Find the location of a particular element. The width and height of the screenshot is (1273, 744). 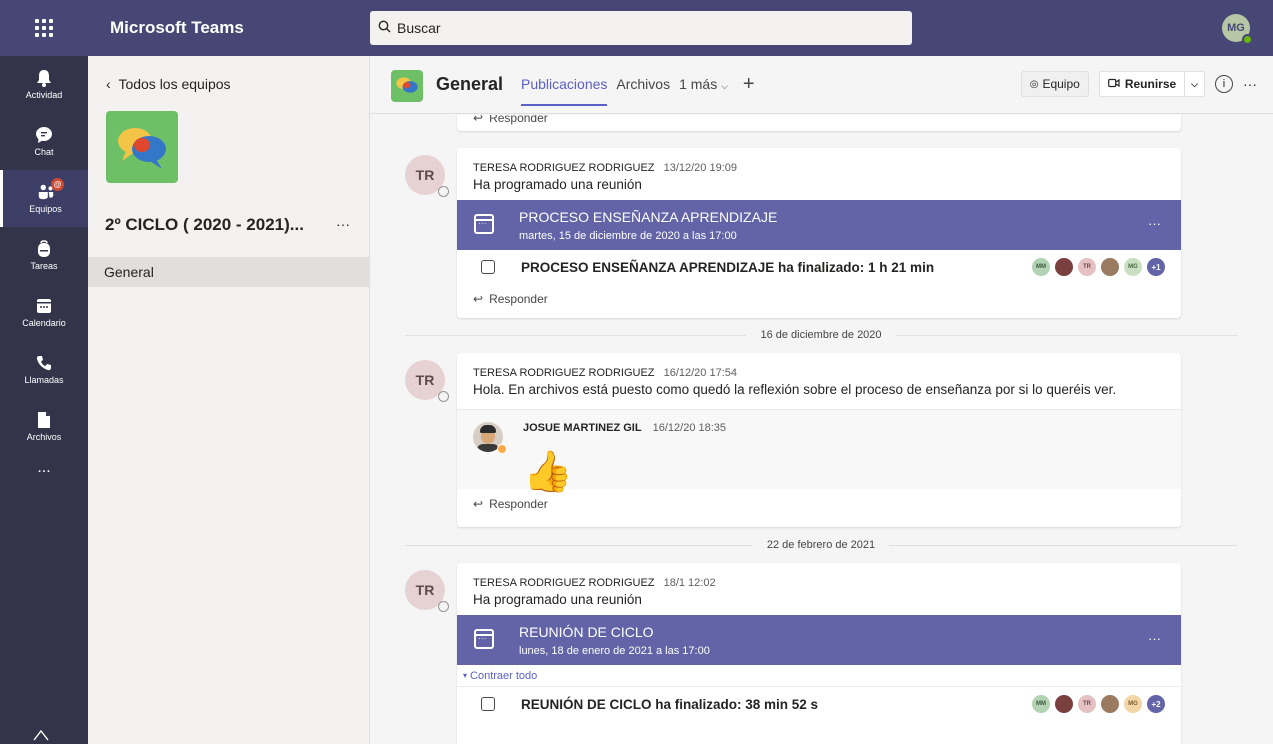

team-button: ◎ Equipo is located at coordinates (1054, 84).